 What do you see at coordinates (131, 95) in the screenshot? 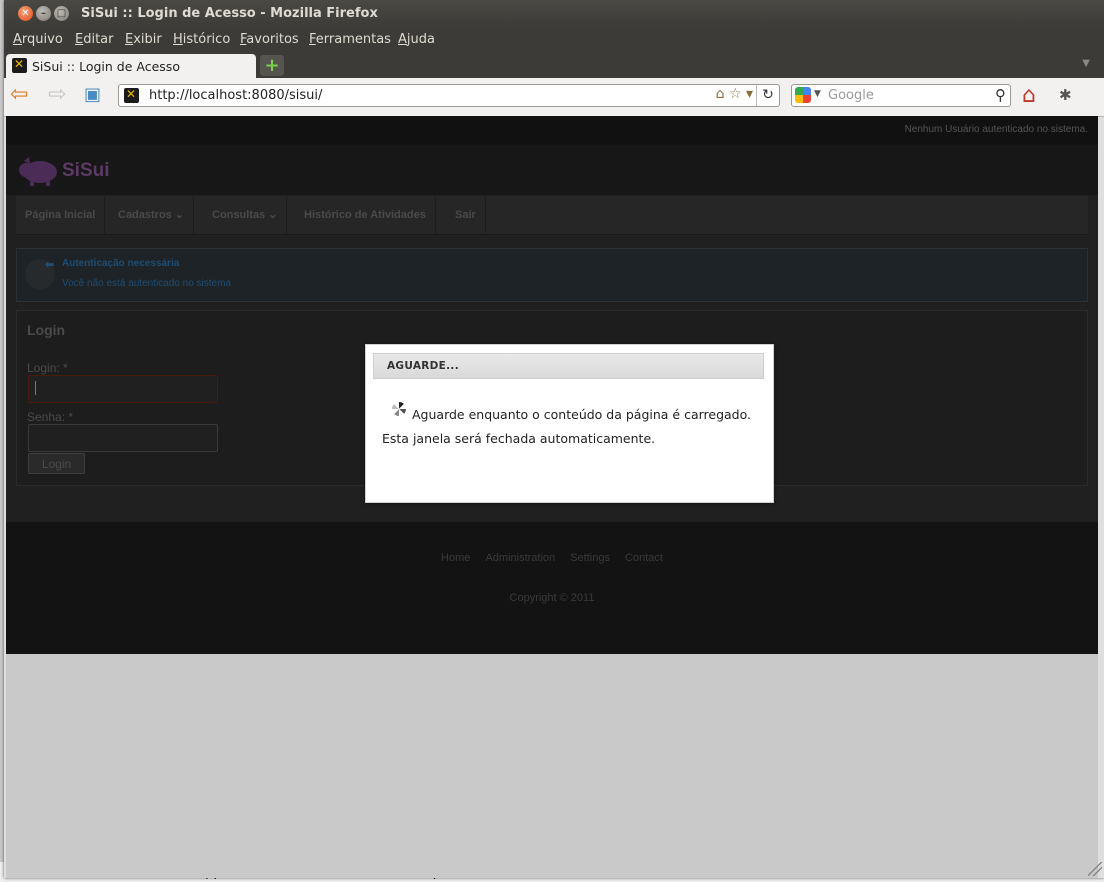
I see `site-identity-icon` at bounding box center [131, 95].